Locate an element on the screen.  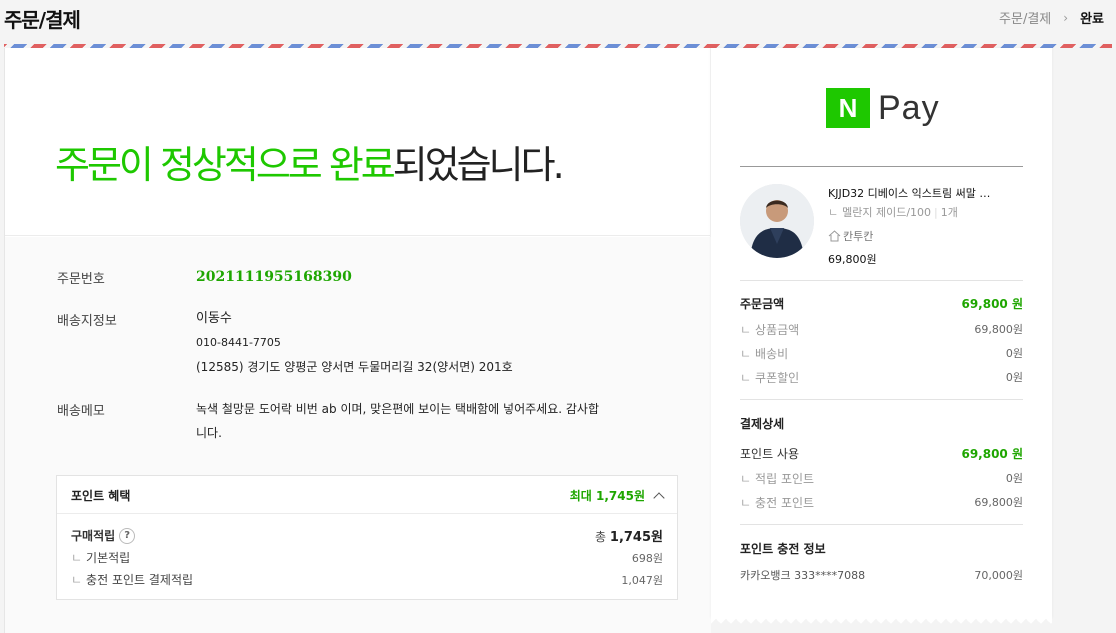
list-item: ㄴ 충전 포인트 69,800원 is located at coordinates (881, 503).